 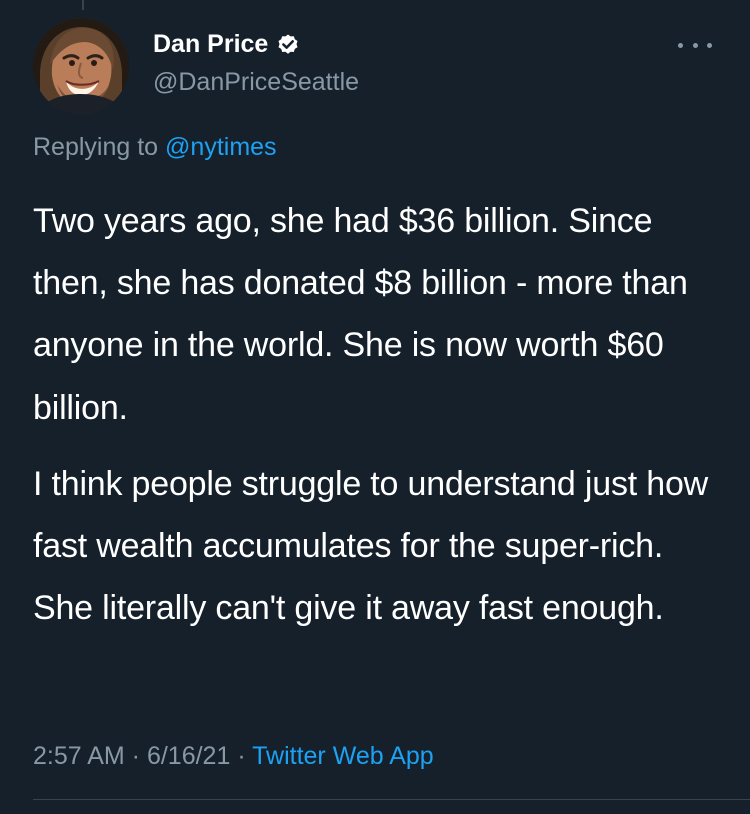 I want to click on thread-line, so click(x=83, y=5).